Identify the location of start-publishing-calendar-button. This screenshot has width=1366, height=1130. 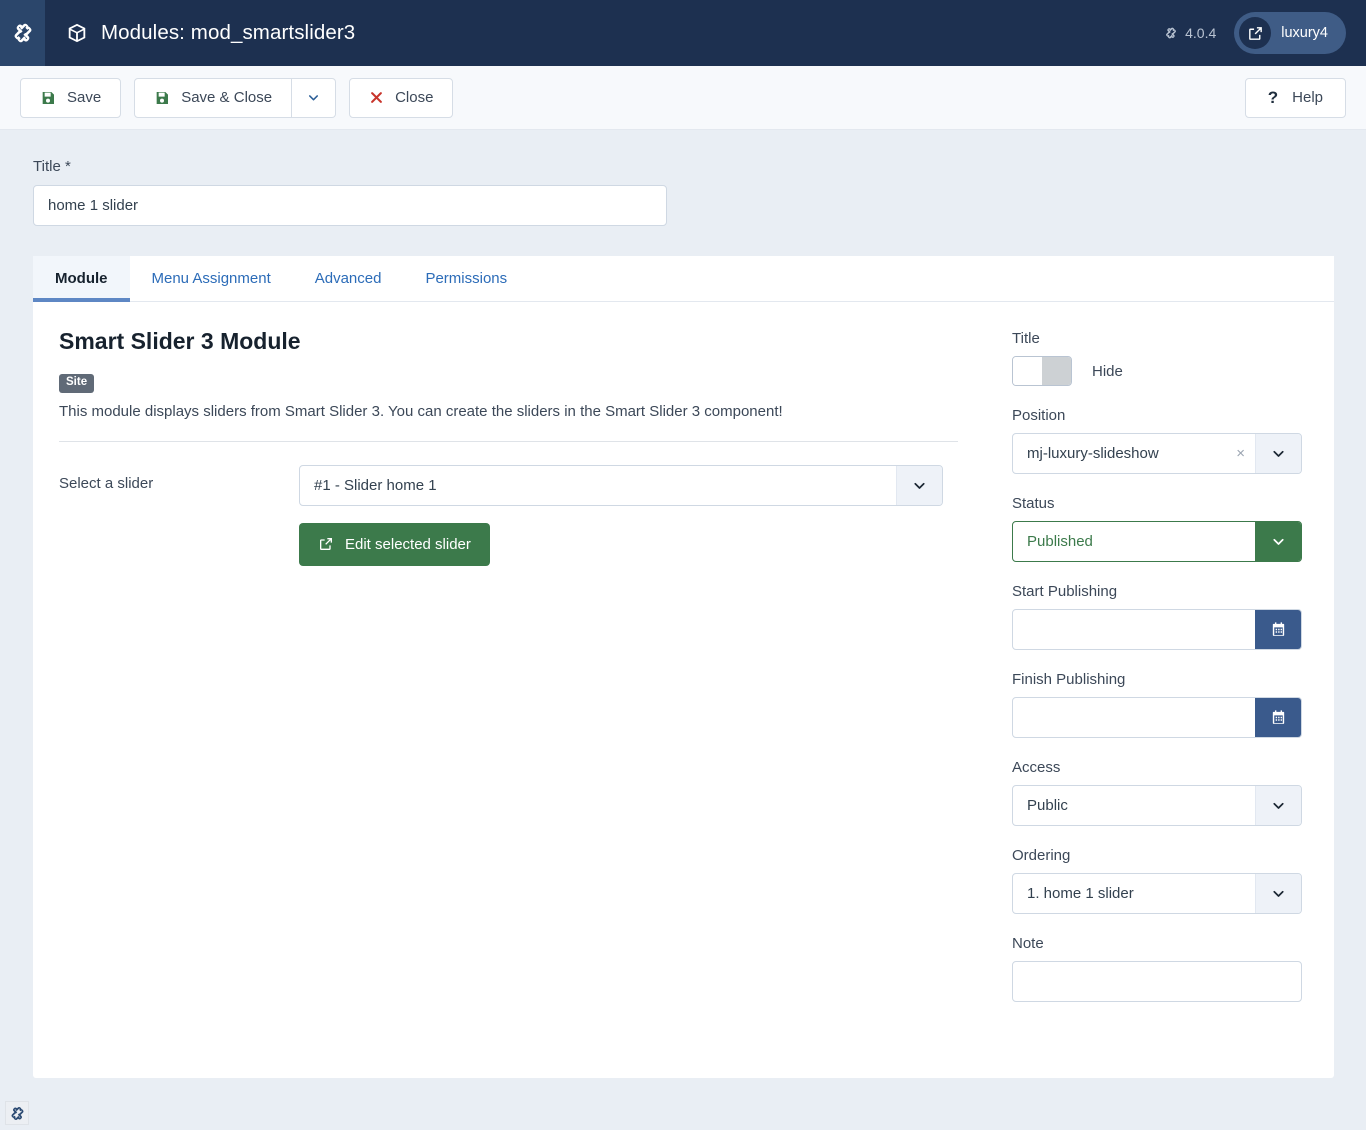
(1278, 629).